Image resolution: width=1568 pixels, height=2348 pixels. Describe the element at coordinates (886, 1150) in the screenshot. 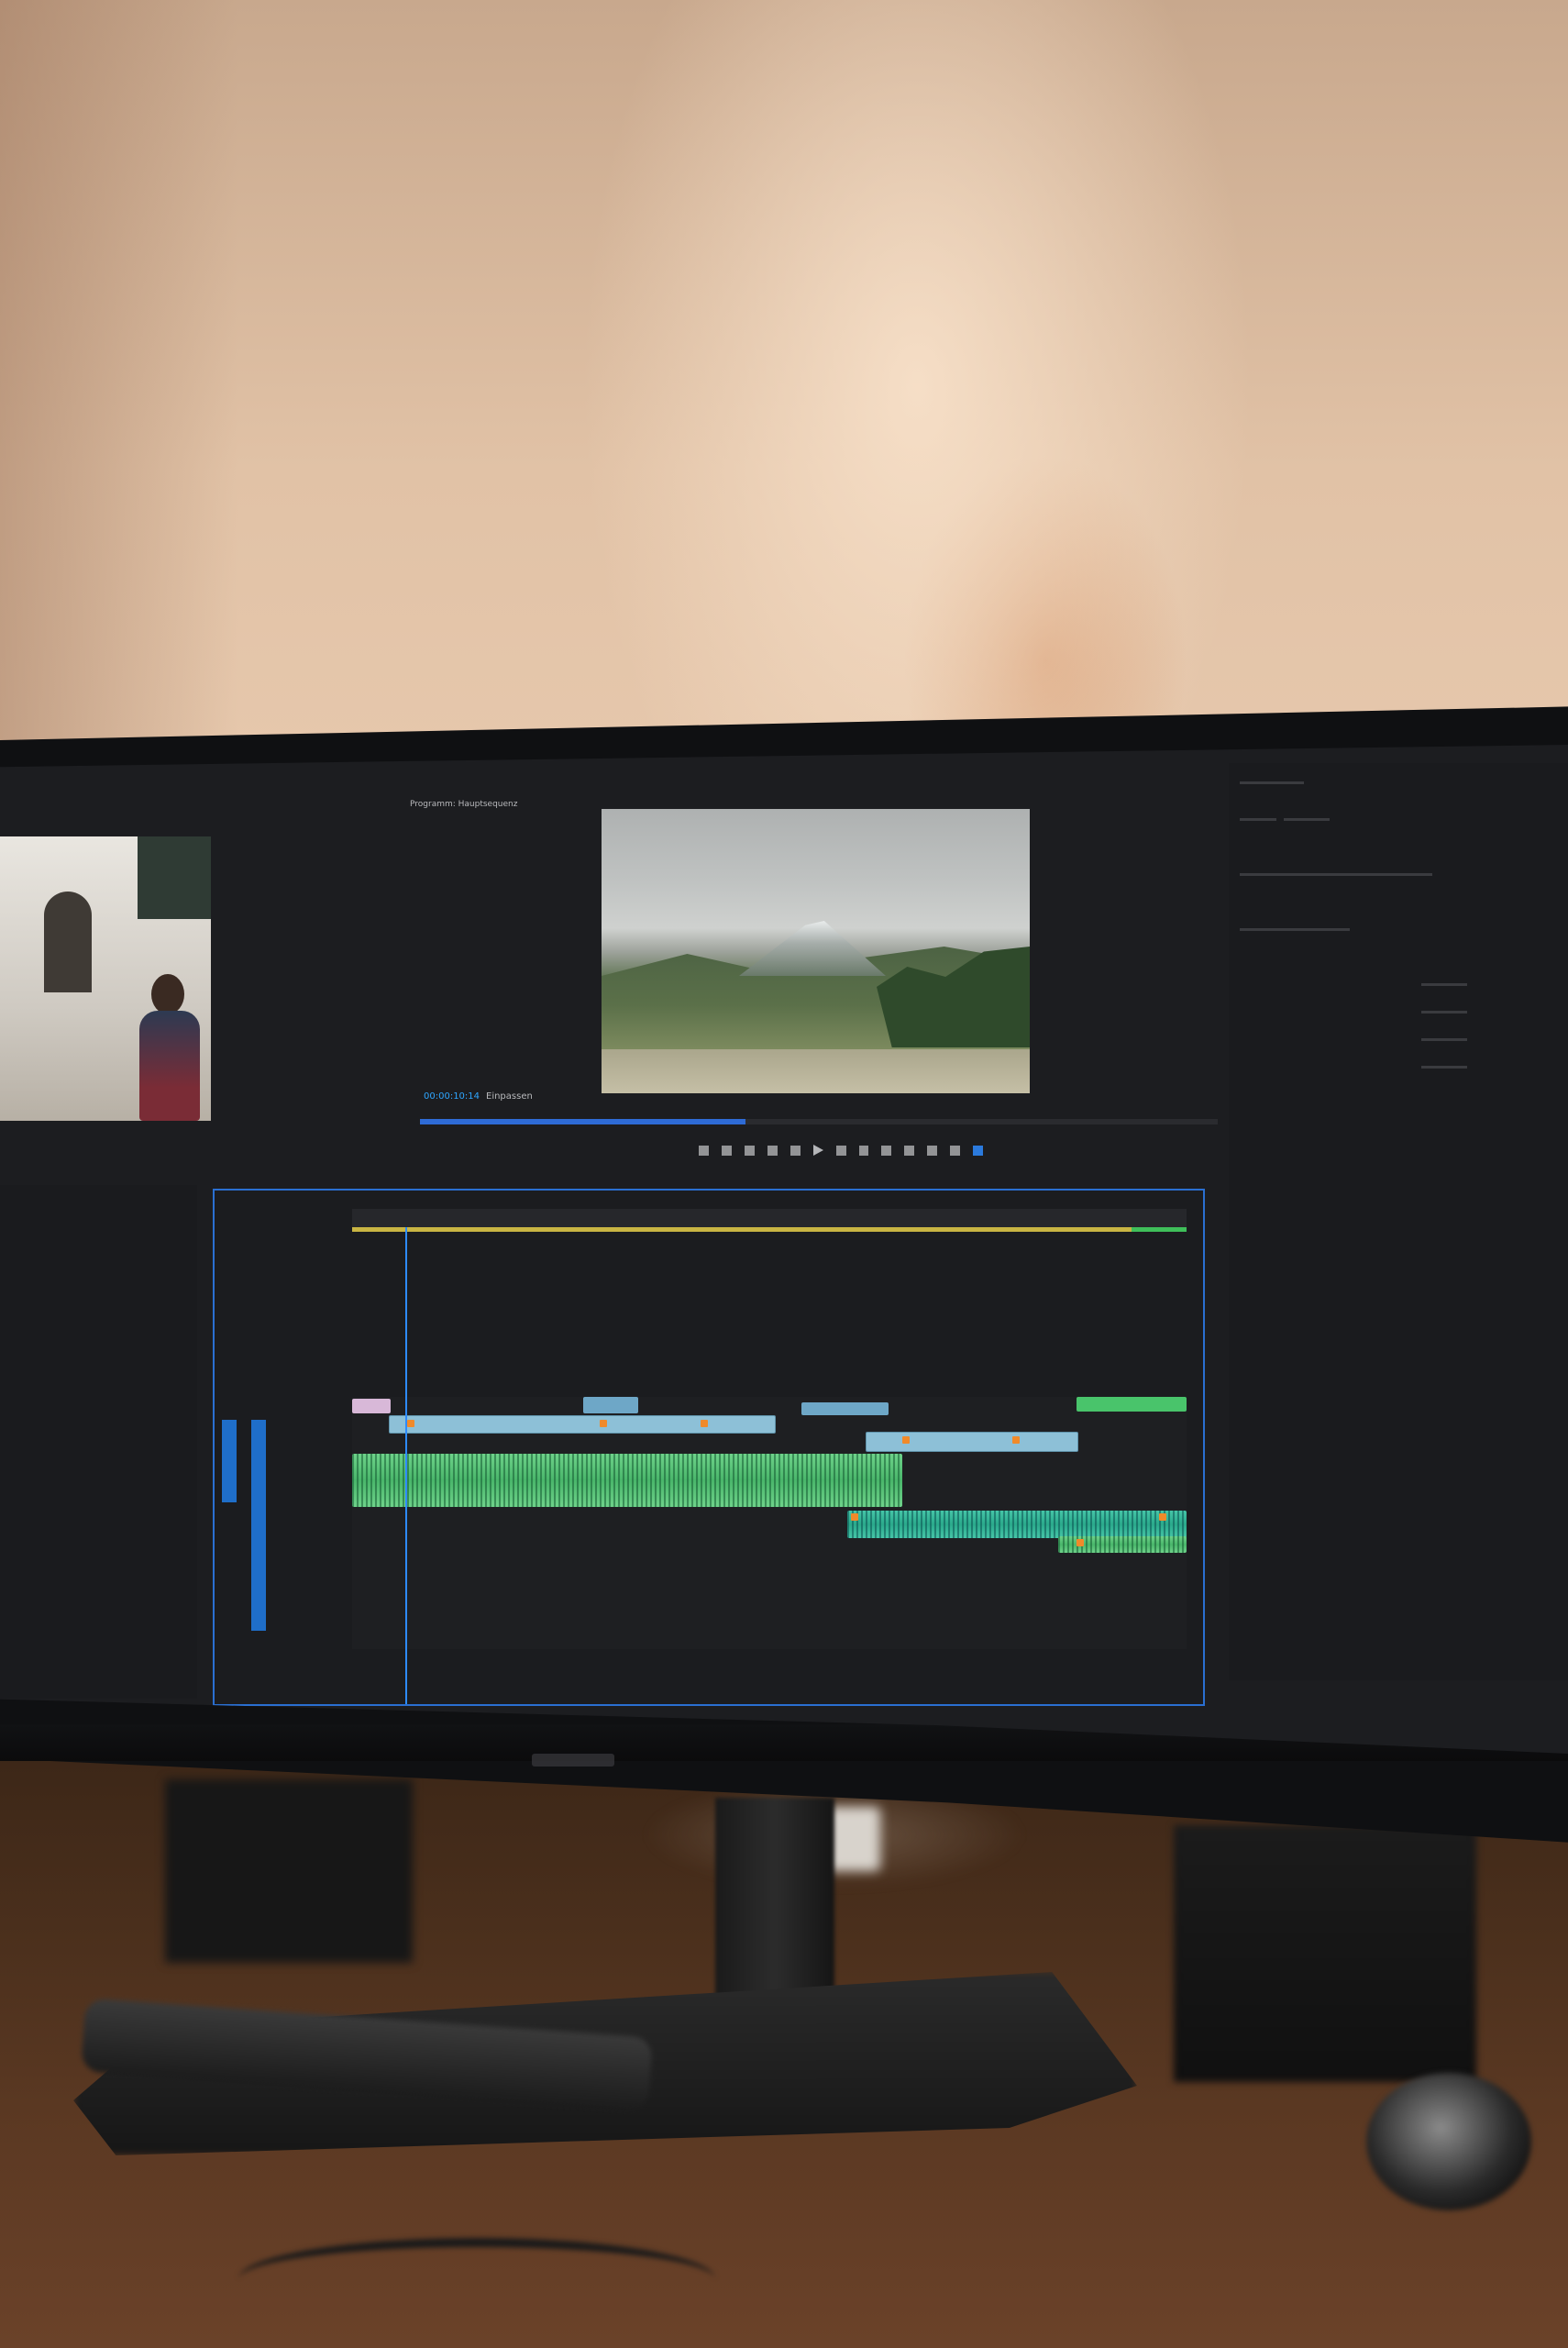

I see `lift-icon` at that location.